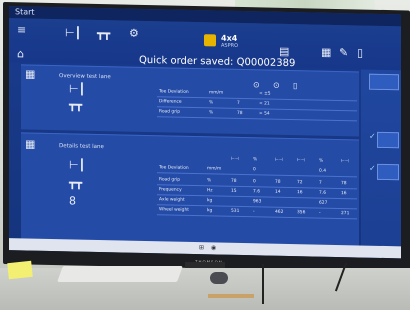 This screenshot has height=310, width=410. What do you see at coordinates (323, 203) in the screenshot?
I see `details-cell: 627` at bounding box center [323, 203].